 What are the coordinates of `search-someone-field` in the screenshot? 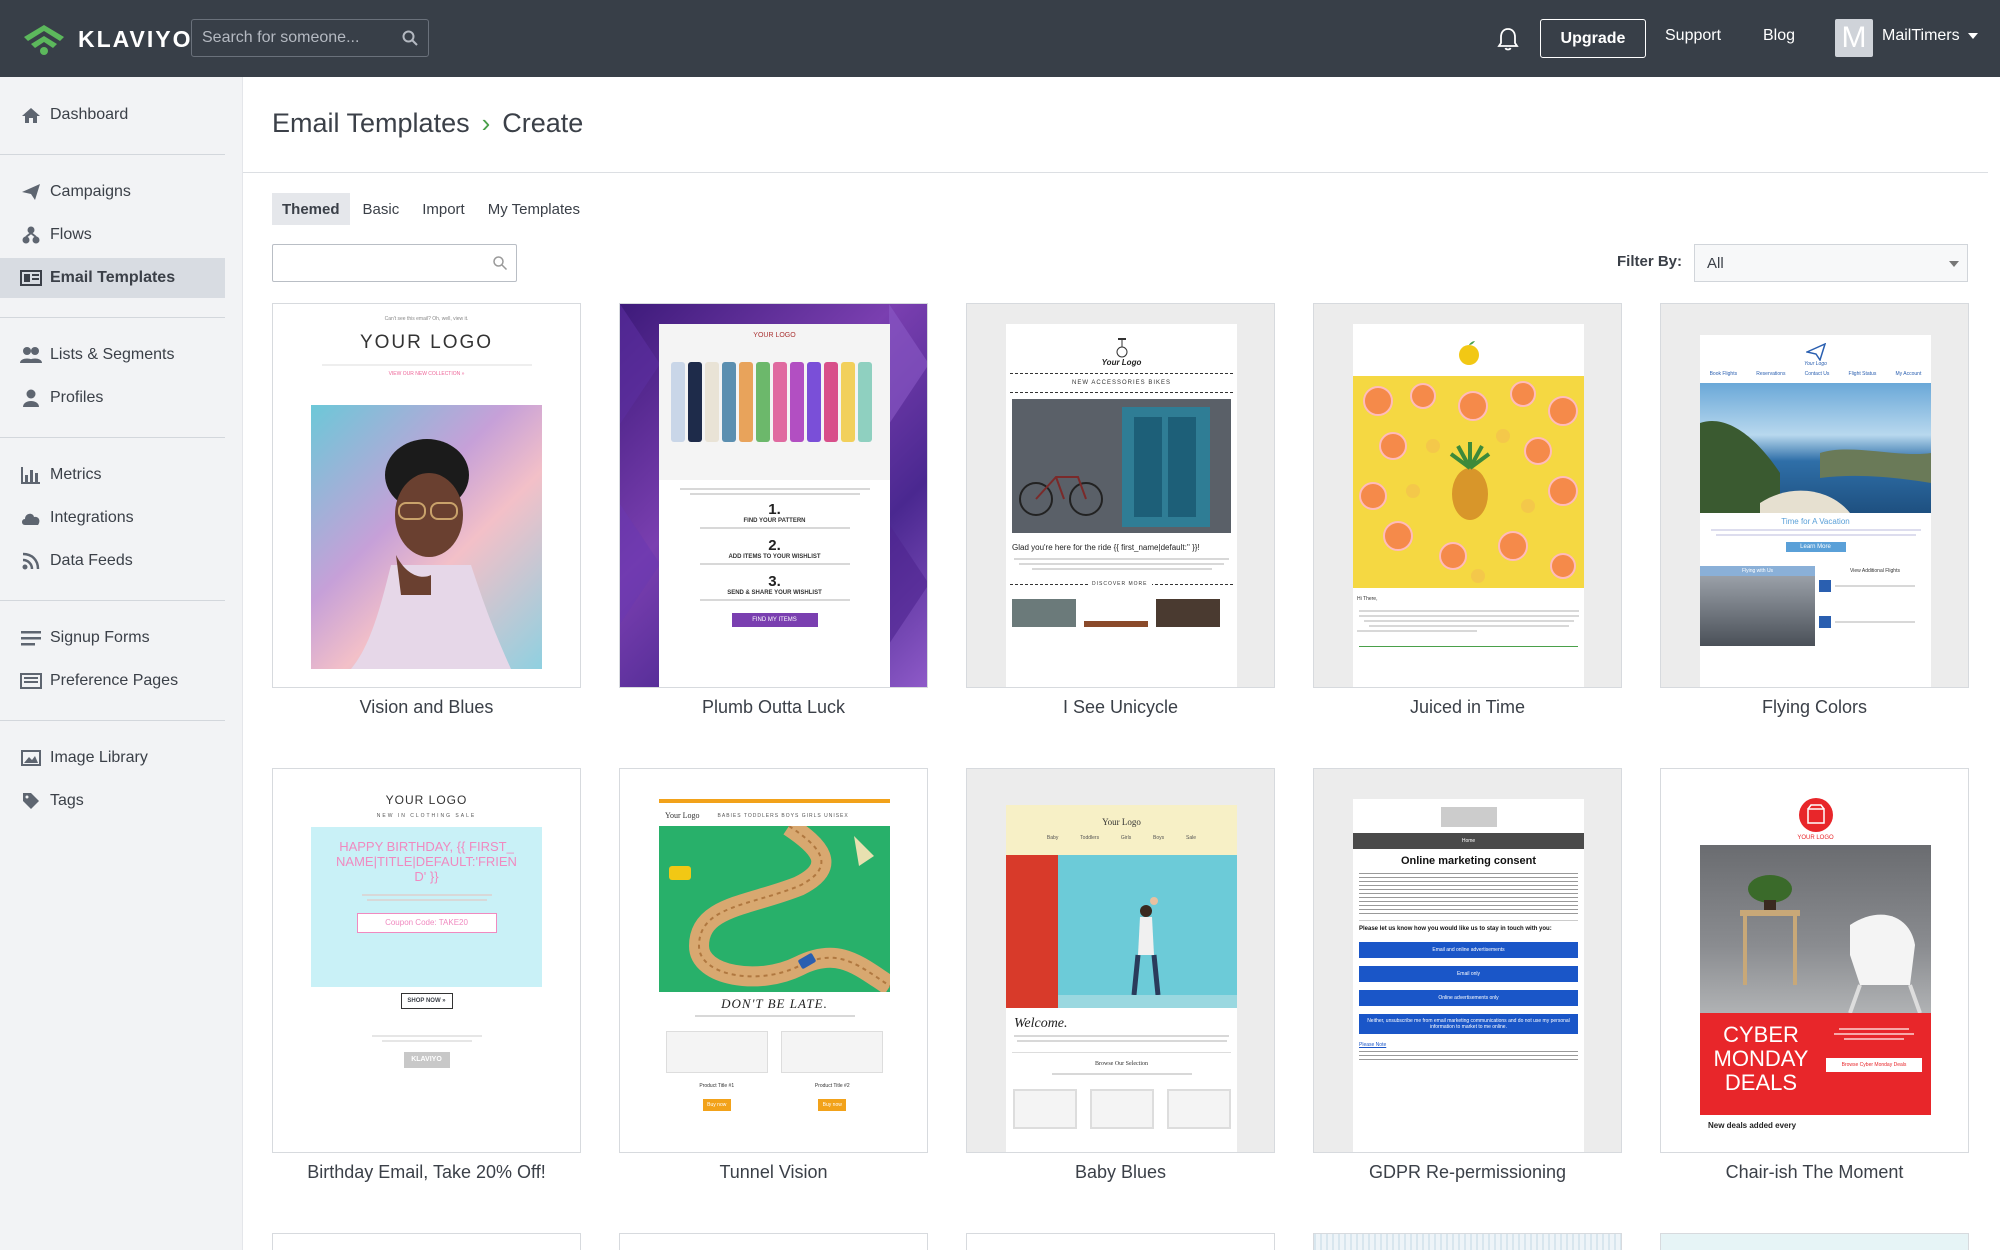 It's located at (310, 38).